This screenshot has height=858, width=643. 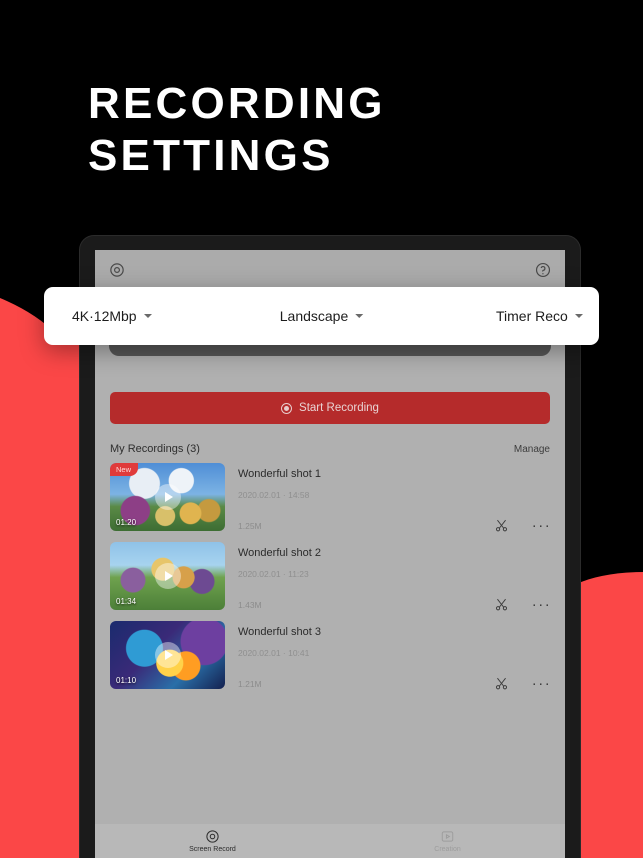 What do you see at coordinates (339, 408) in the screenshot?
I see `start-recording-label: Start Recording` at bounding box center [339, 408].